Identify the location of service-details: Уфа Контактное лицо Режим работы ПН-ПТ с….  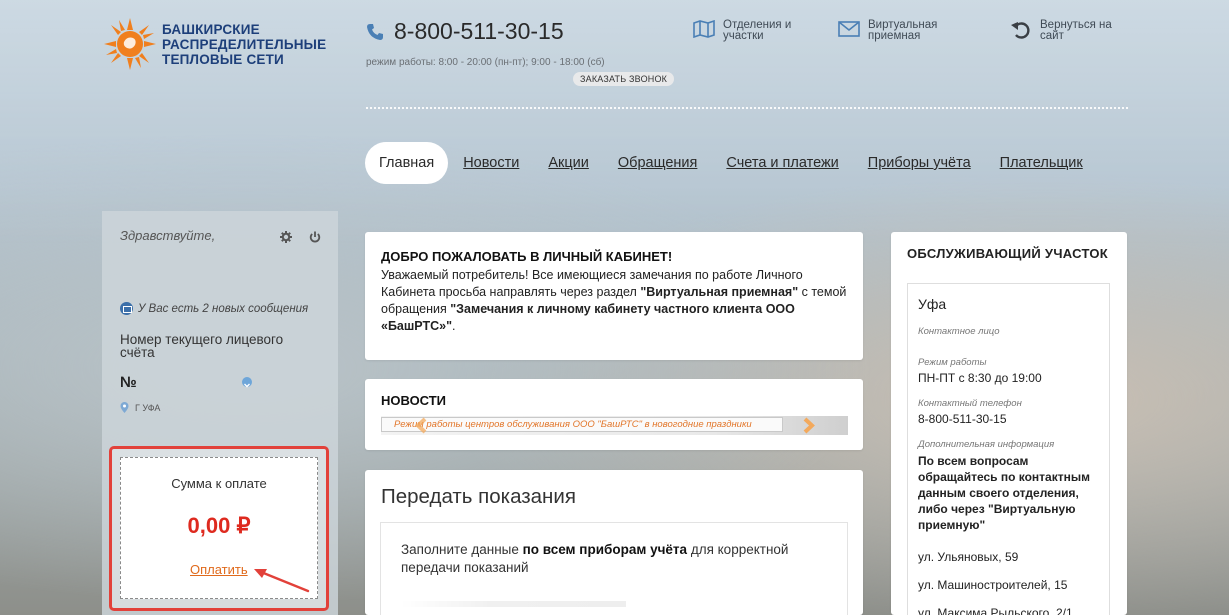
(1008, 449).